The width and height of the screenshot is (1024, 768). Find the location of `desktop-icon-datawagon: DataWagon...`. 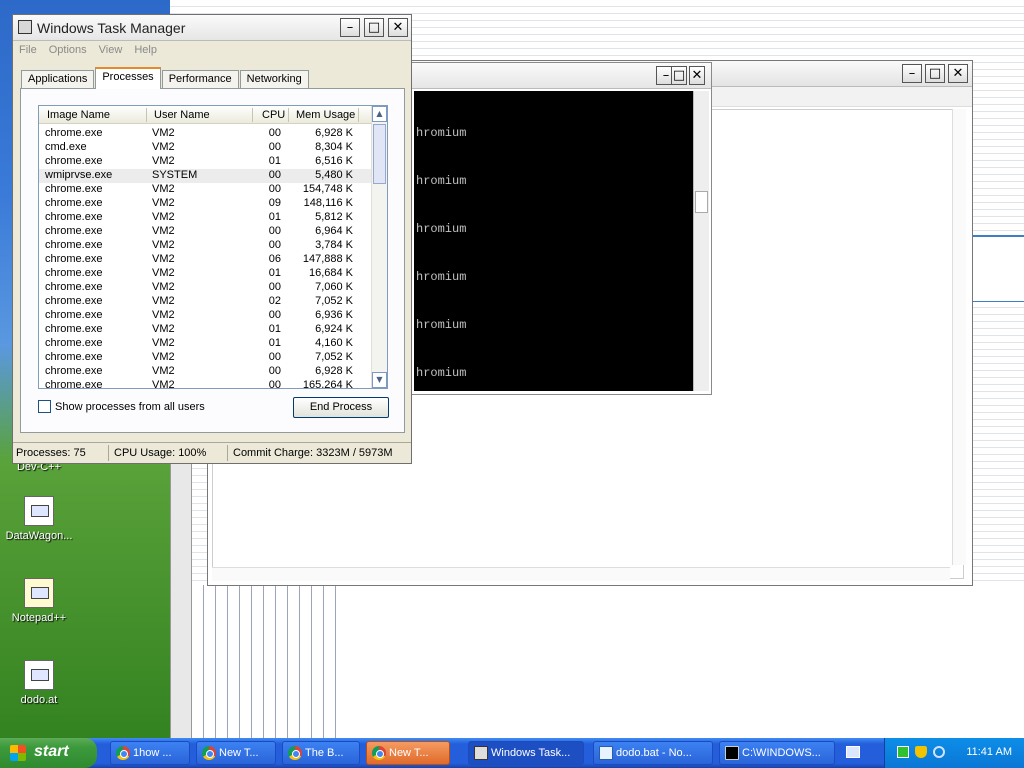

desktop-icon-datawagon: DataWagon... is located at coordinates (39, 519).